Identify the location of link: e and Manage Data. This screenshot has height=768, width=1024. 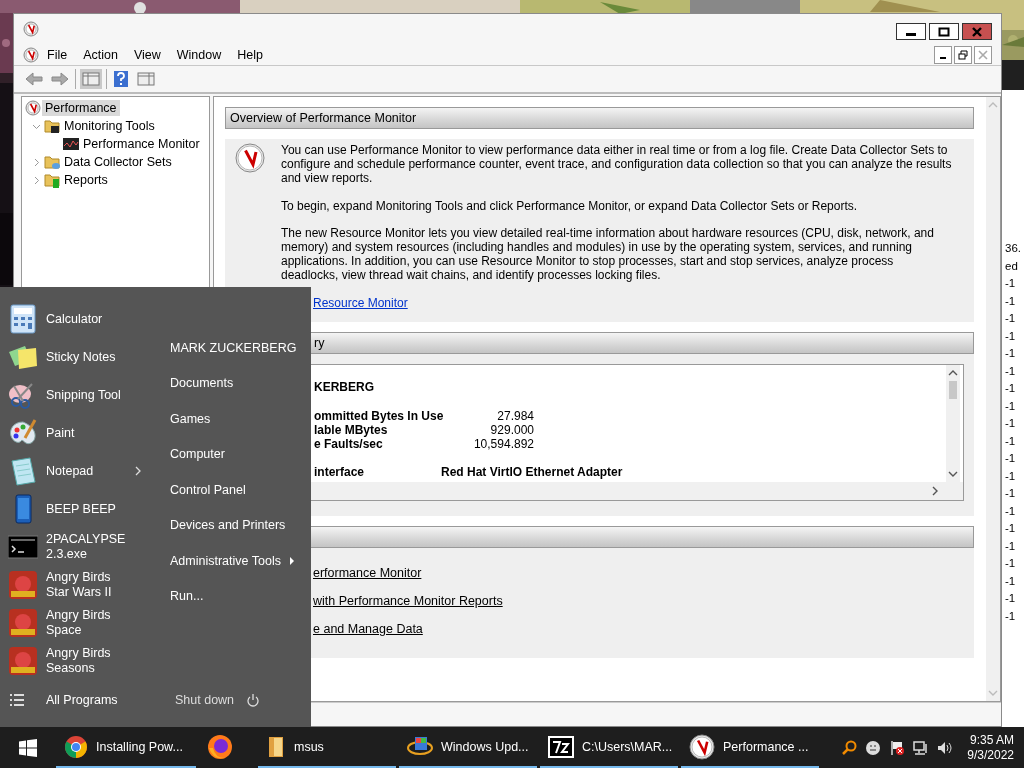
(368, 629).